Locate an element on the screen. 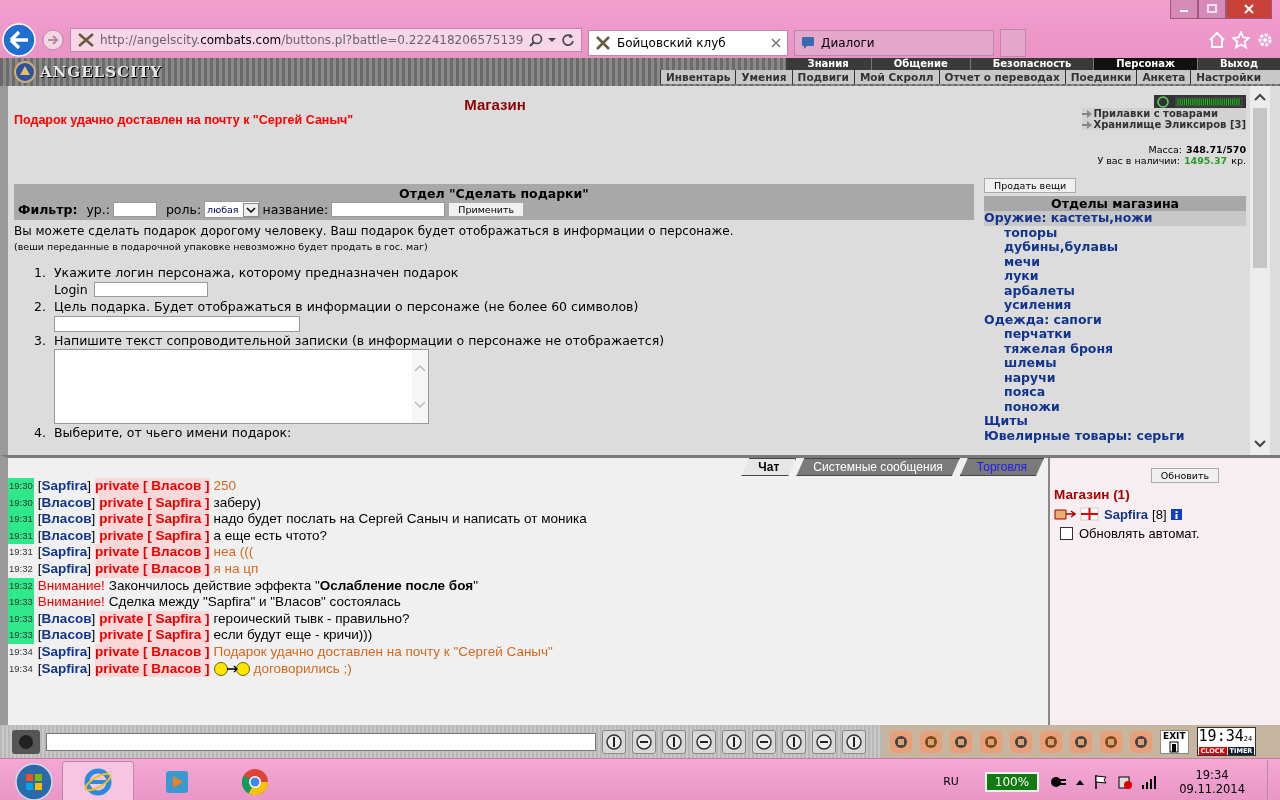 The width and height of the screenshot is (1280, 800). department-link: топоры is located at coordinates (1115, 232).